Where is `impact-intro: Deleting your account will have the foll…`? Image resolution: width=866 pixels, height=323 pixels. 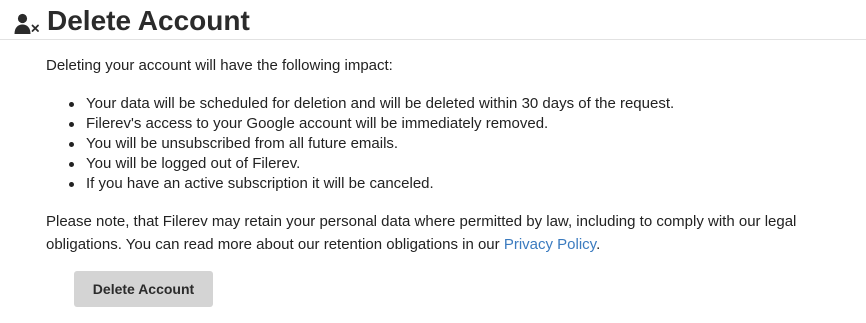
impact-intro: Deleting your account will have the foll… is located at coordinates (219, 65).